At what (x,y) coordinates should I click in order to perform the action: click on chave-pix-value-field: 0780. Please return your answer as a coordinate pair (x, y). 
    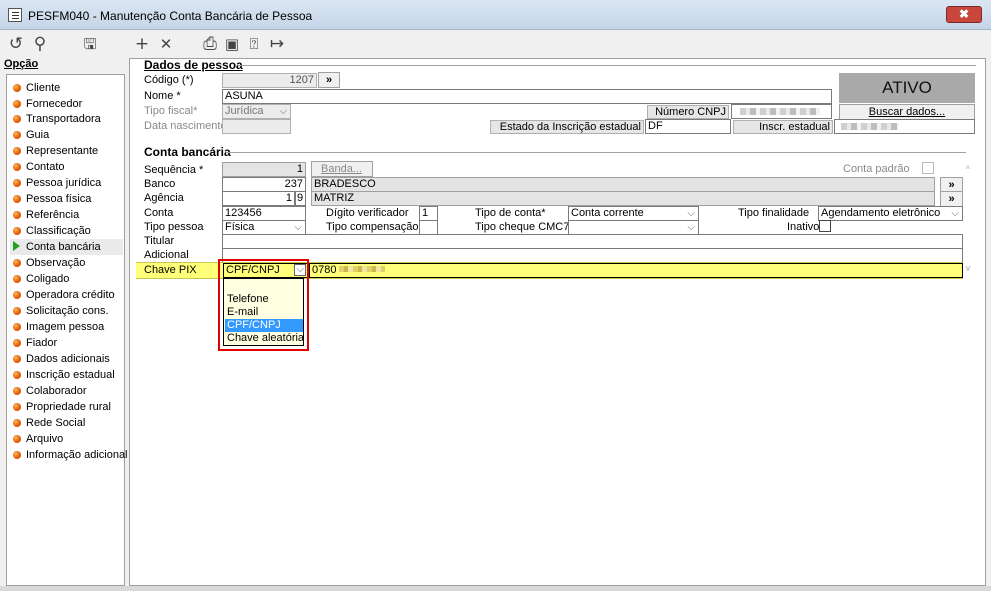
    Looking at the image, I should click on (636, 270).